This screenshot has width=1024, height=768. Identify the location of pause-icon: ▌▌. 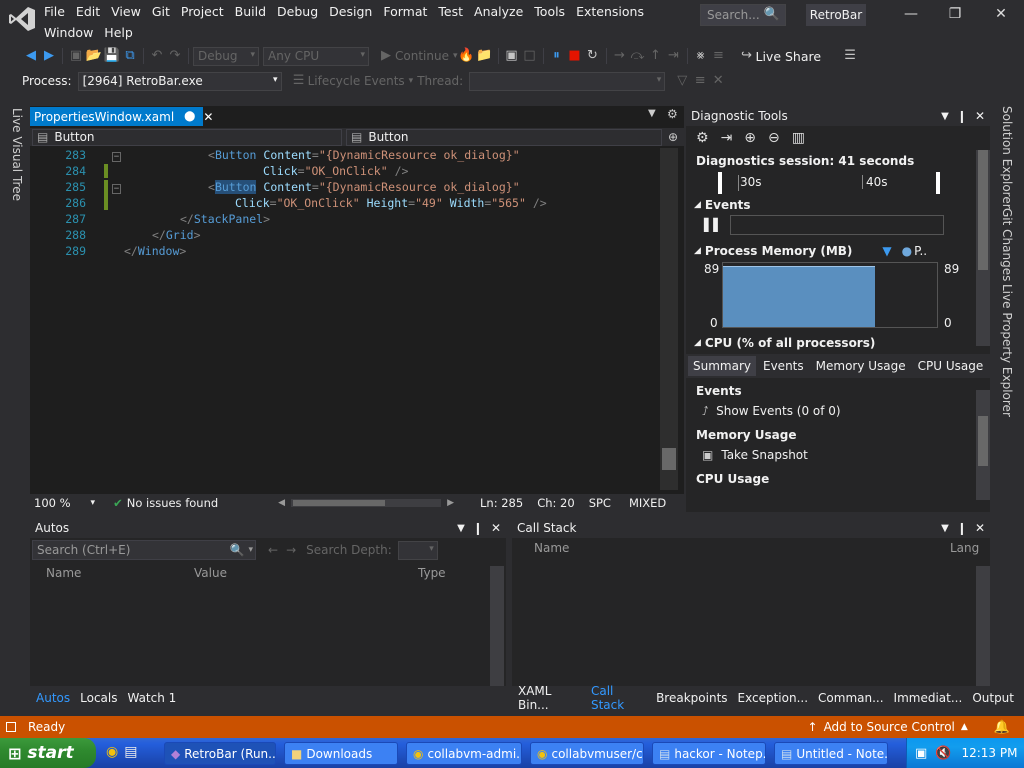
(713, 225).